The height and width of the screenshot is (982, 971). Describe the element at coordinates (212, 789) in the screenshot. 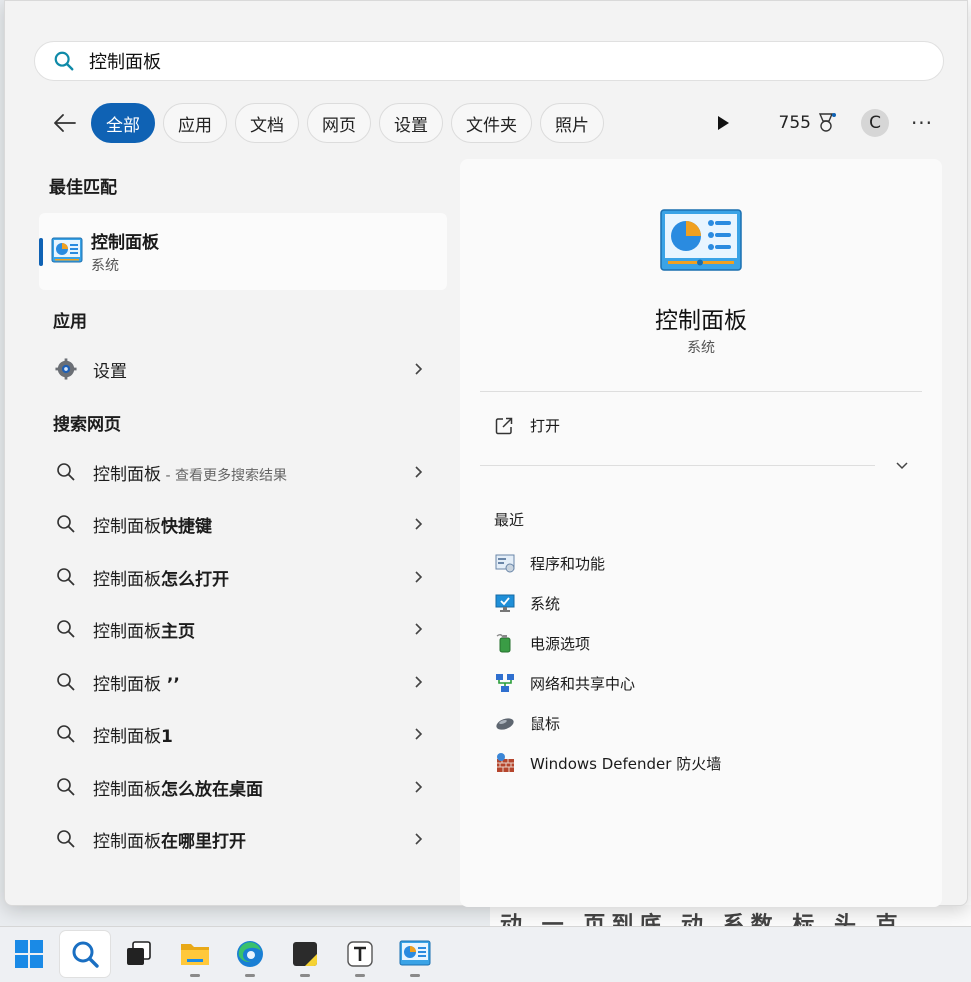

I see `web-result-suffix: 怎么放在桌面` at that location.